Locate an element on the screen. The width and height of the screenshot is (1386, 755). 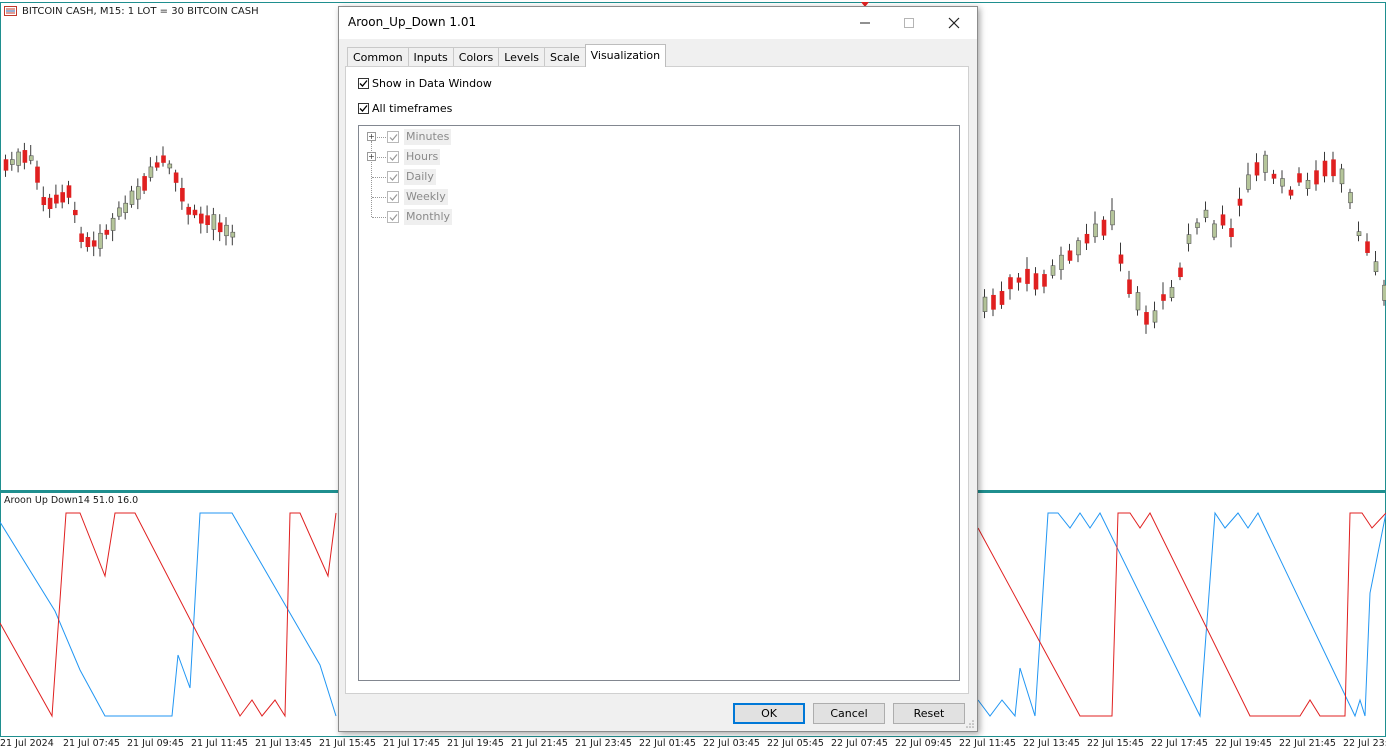
time-axis-label: 22 Jul 13:45 is located at coordinates (1051, 743).